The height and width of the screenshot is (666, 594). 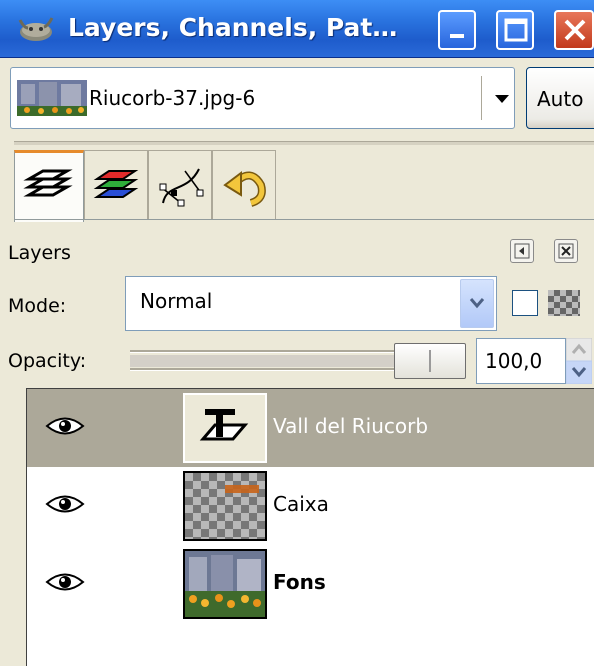 I want to click on slider-fill, so click(x=265, y=361).